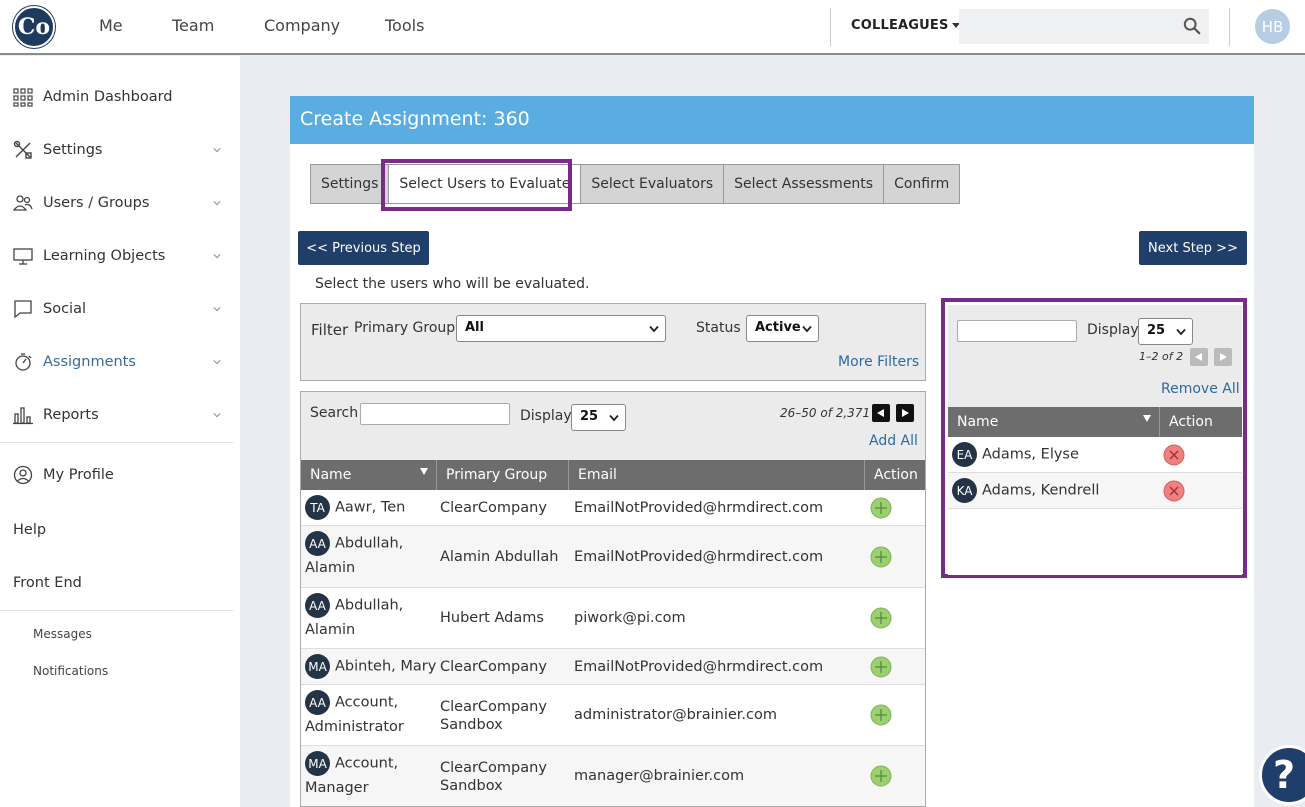  I want to click on sidebar-item-messages: Messages, so click(62, 634).